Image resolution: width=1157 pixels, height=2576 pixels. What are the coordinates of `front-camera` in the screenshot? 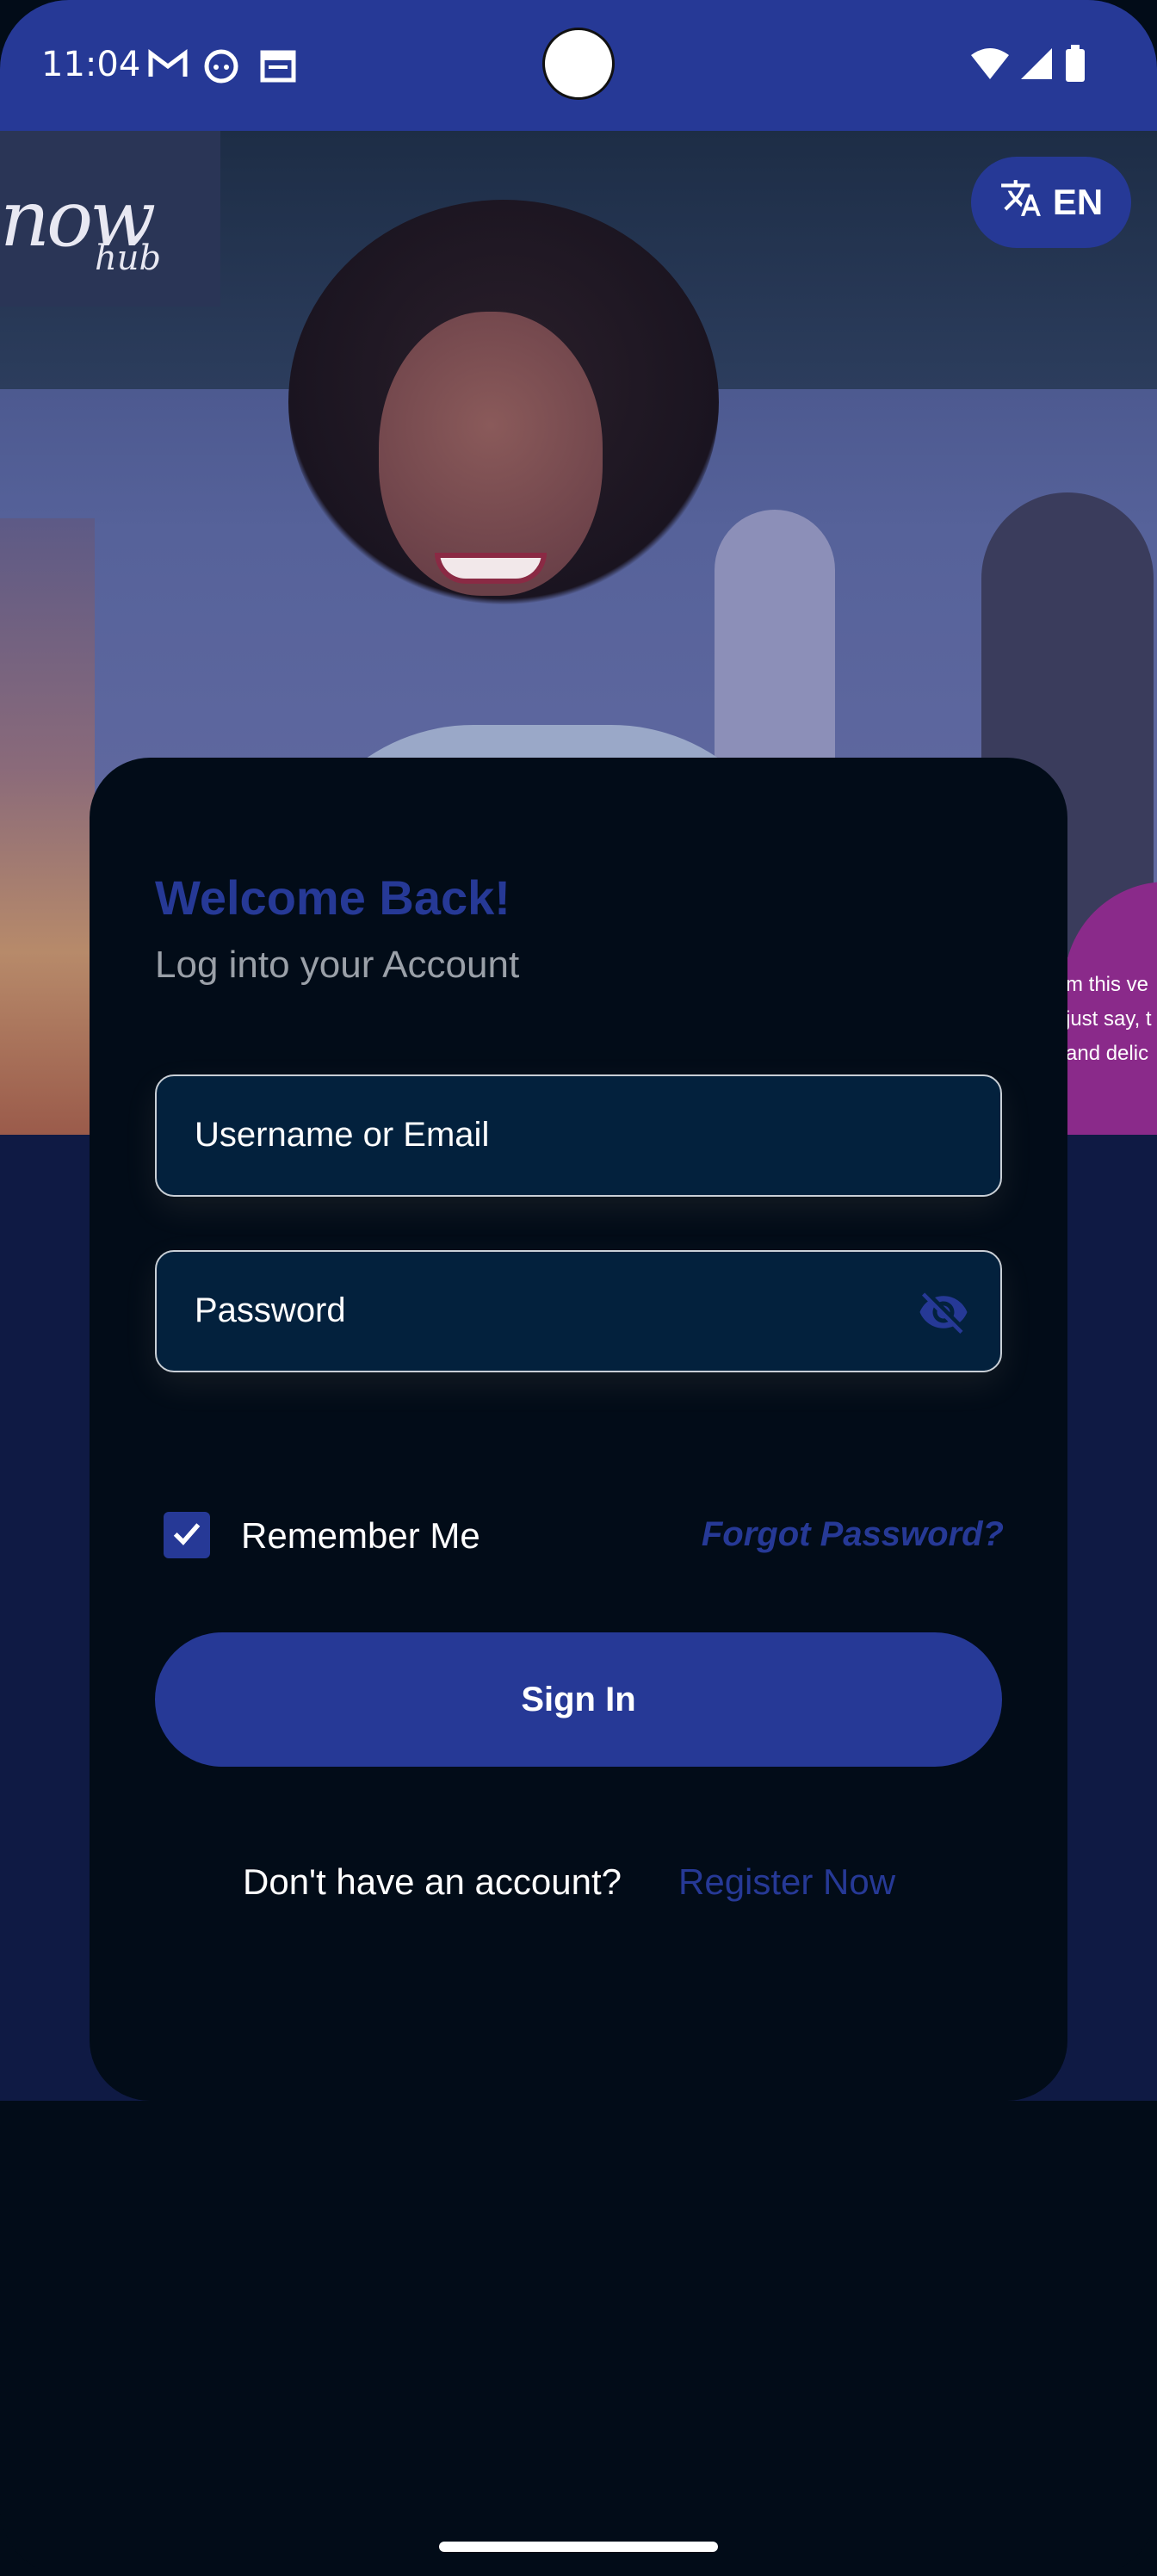 It's located at (579, 64).